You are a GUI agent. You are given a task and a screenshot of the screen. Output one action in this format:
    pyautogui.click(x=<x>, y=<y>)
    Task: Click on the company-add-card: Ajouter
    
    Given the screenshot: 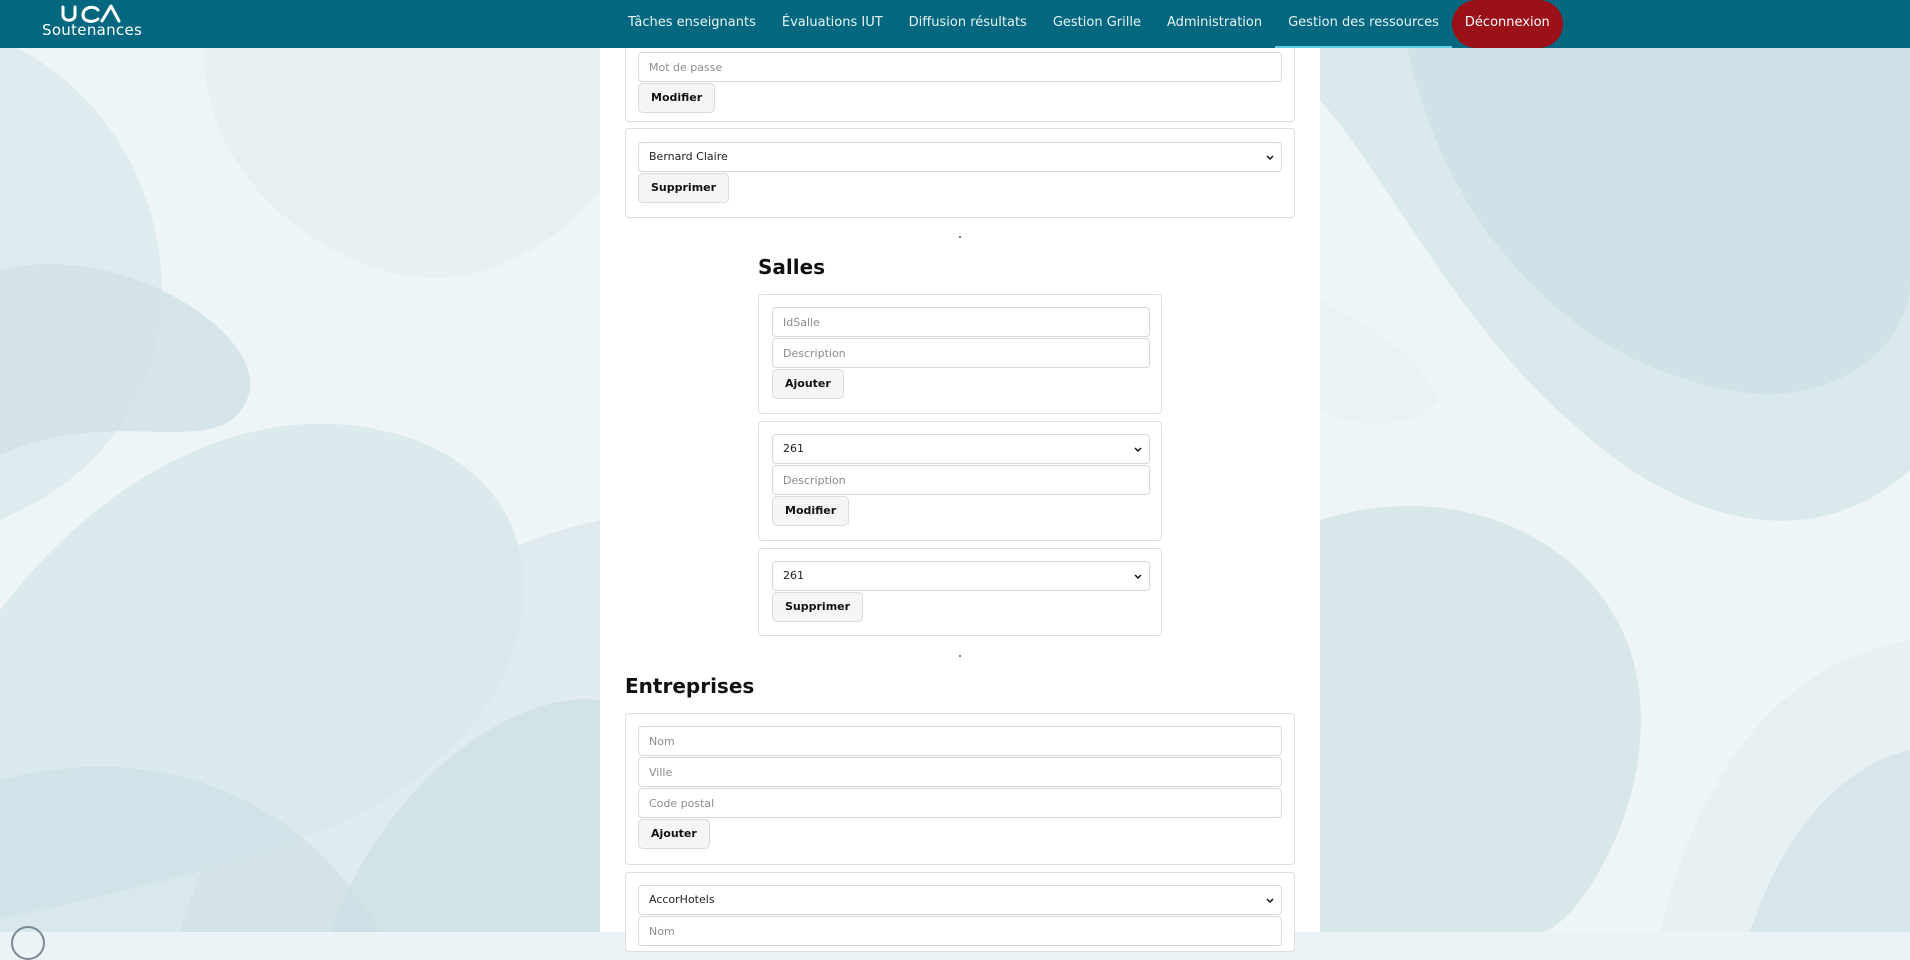 What is the action you would take?
    pyautogui.click(x=960, y=789)
    